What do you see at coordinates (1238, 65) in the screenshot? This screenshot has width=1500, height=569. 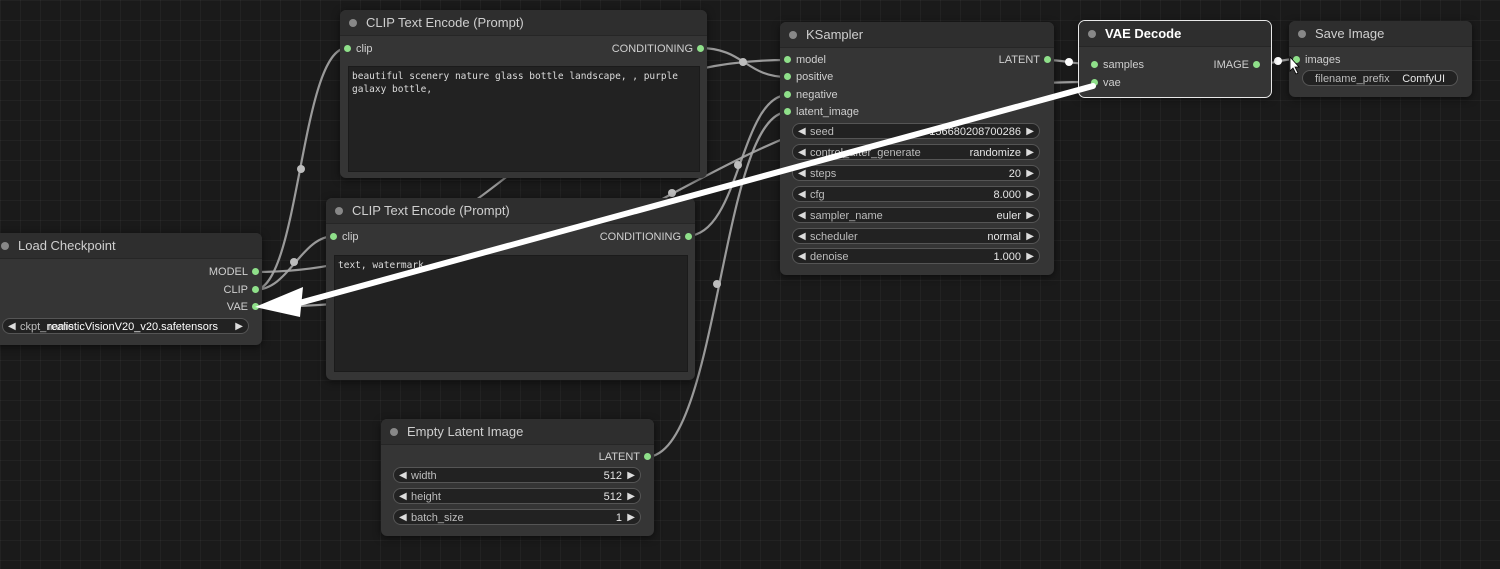 I see `output-image: IMAGE` at bounding box center [1238, 65].